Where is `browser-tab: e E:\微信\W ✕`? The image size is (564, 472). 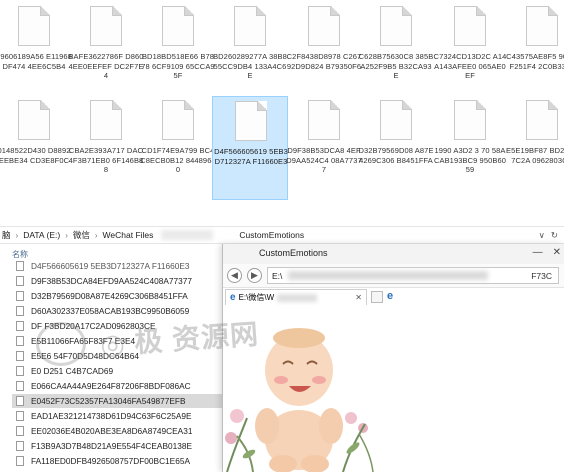
browser-tab: e E:\微信\W ✕ is located at coordinates (296, 297).